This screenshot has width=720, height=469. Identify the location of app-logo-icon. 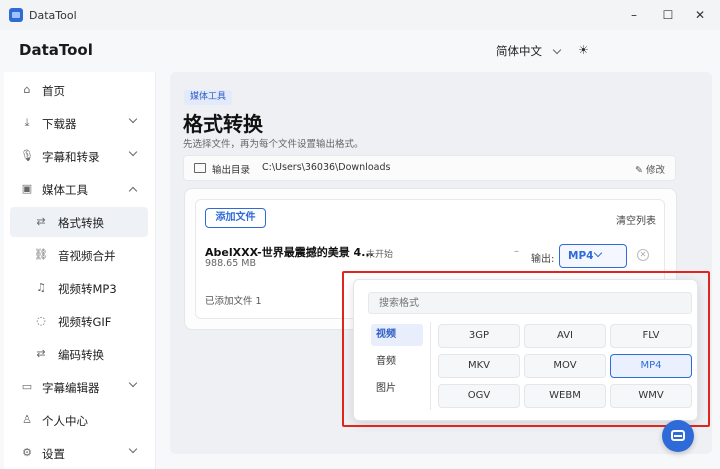
(16, 15).